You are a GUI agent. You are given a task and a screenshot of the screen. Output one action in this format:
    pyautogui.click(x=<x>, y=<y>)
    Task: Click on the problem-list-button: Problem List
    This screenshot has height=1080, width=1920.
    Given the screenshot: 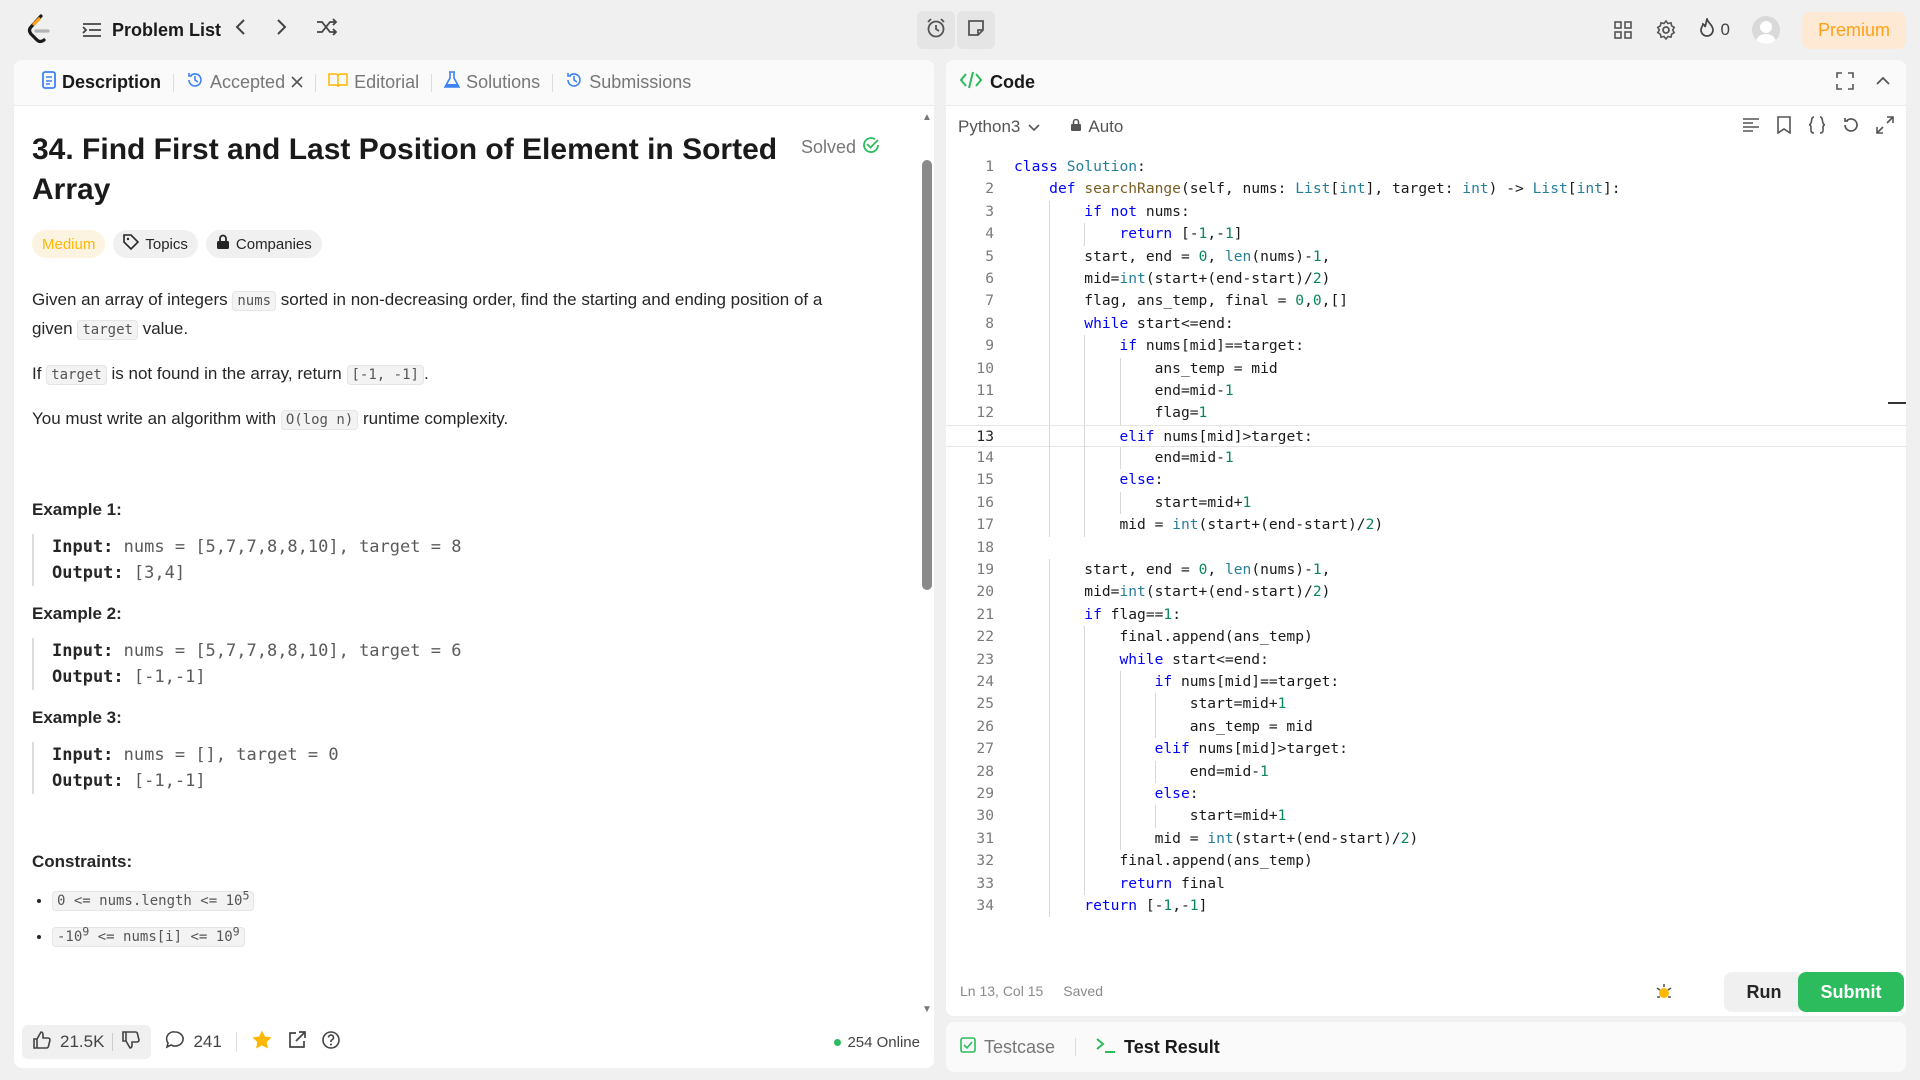 What is the action you would take?
    pyautogui.click(x=151, y=30)
    